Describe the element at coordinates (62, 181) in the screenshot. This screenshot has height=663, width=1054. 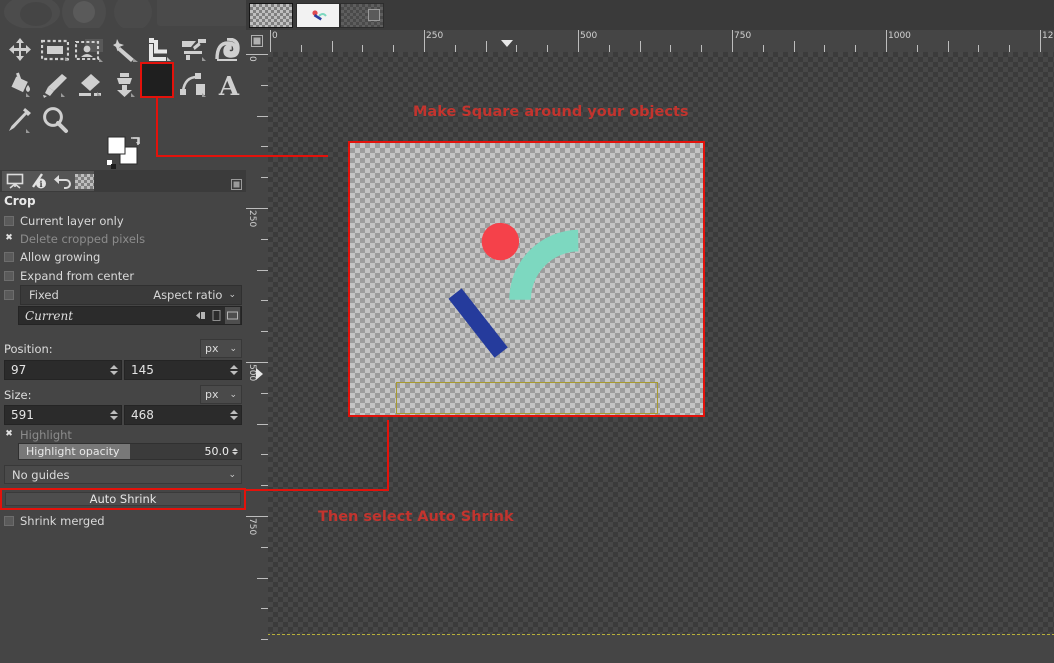
I see `undo-history-tab` at that location.